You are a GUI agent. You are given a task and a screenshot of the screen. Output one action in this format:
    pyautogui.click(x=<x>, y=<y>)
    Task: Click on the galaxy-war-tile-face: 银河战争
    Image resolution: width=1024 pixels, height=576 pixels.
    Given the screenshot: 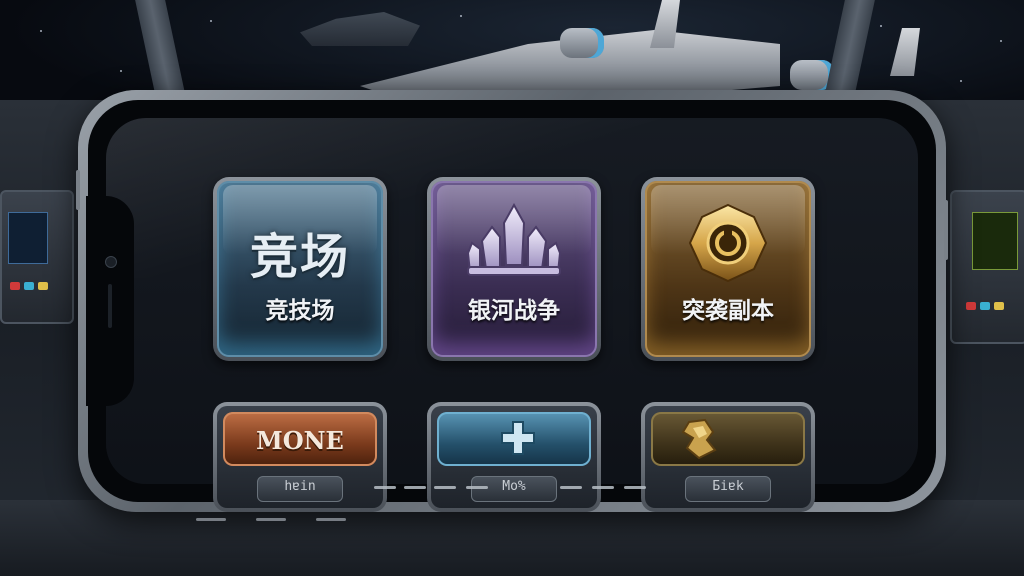 What is the action you would take?
    pyautogui.click(x=514, y=269)
    